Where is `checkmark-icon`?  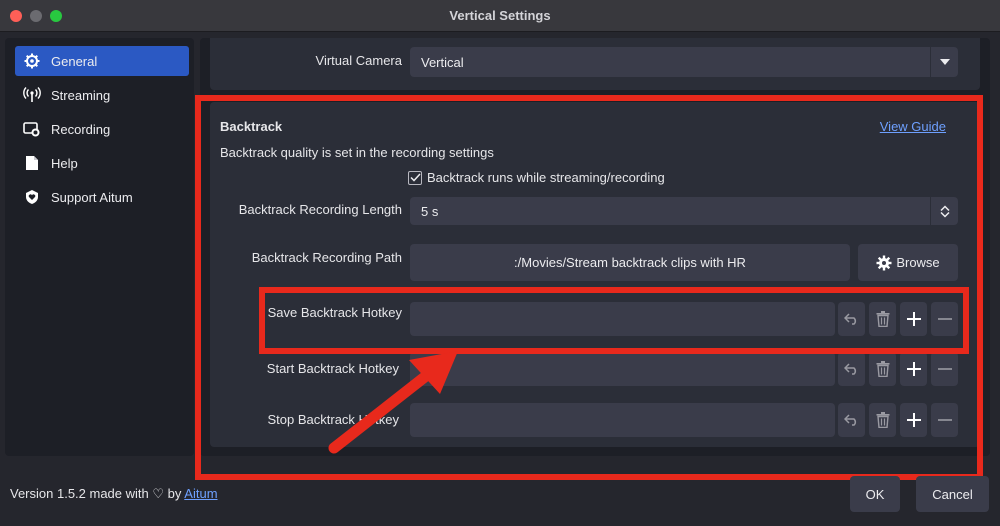 checkmark-icon is located at coordinates (415, 177).